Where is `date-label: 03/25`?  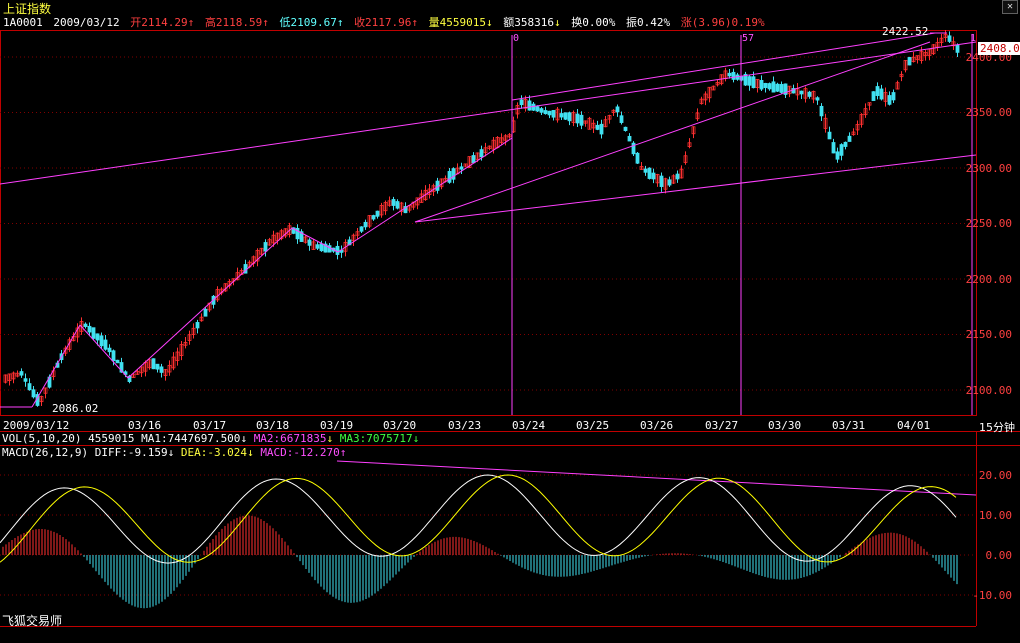
date-label: 03/25 is located at coordinates (593, 425).